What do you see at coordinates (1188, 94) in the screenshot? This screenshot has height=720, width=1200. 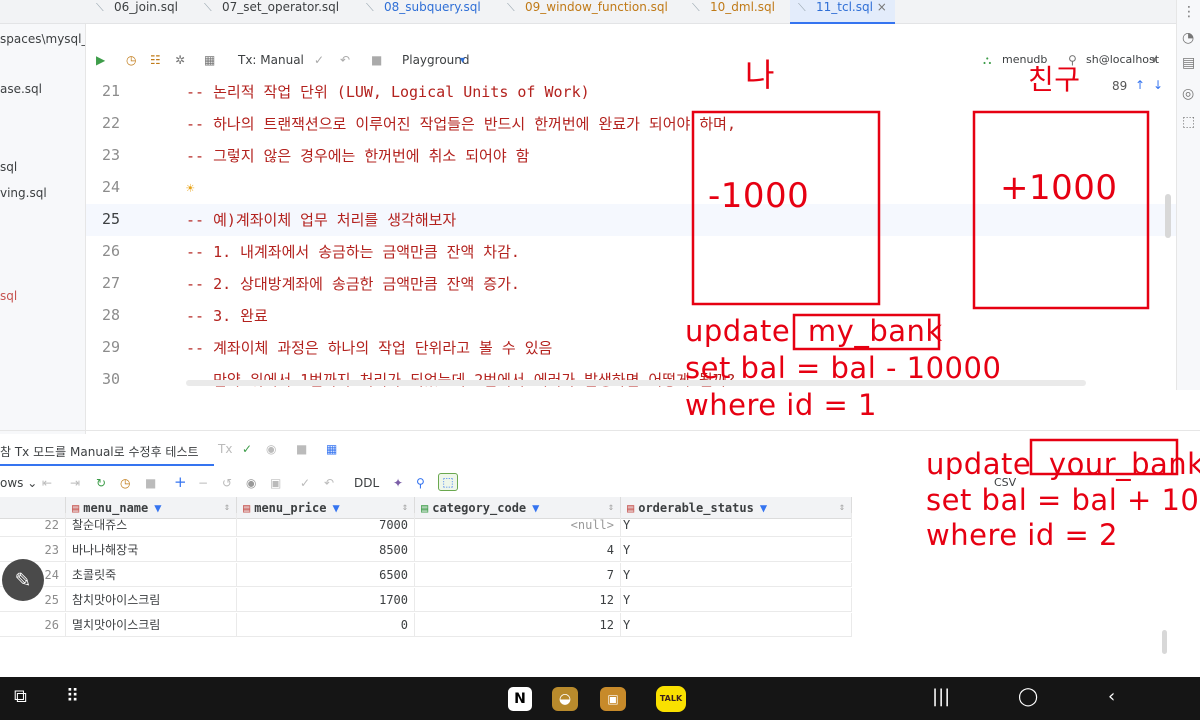 I see `ai-icon: ◎` at bounding box center [1188, 94].